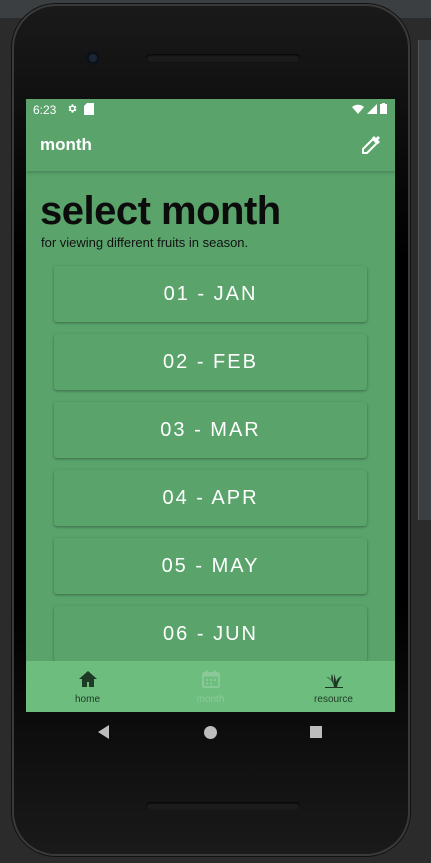 The height and width of the screenshot is (863, 431). What do you see at coordinates (210, 699) in the screenshot?
I see `nav-label-month: month` at bounding box center [210, 699].